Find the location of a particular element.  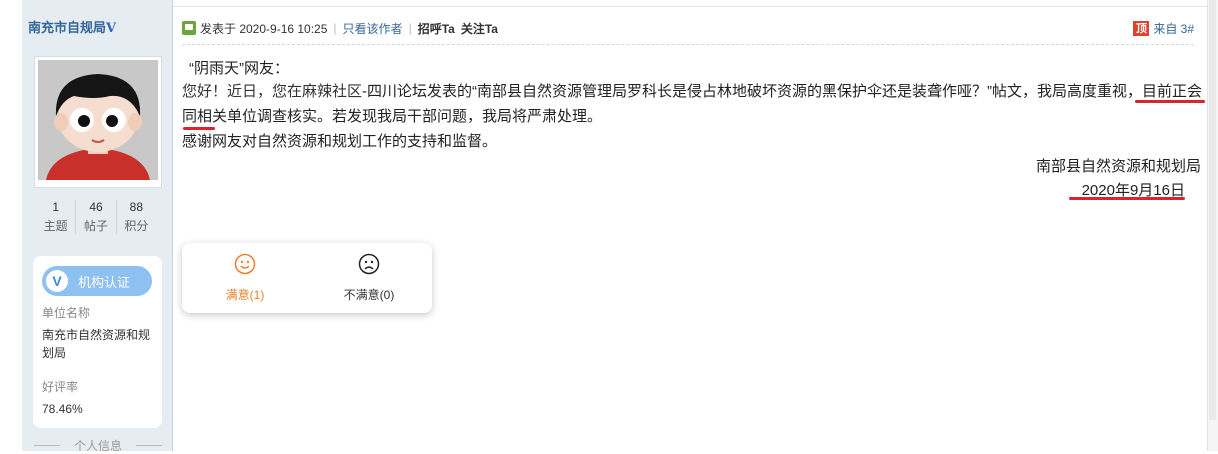

avatar is located at coordinates (98, 122).